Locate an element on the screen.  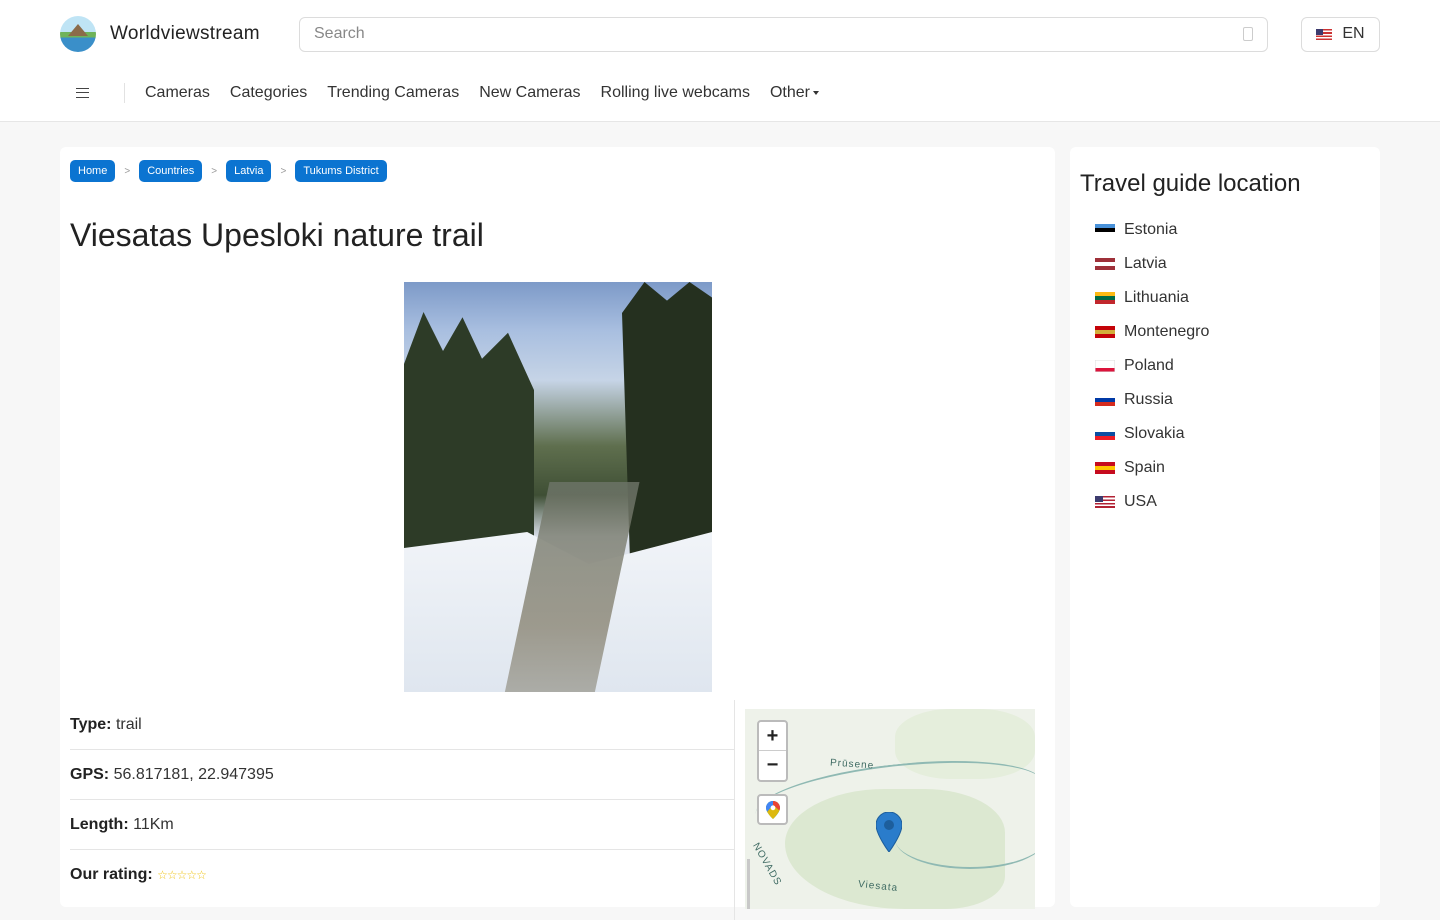
country-item-spain: Spain is located at coordinates (1152, 468).